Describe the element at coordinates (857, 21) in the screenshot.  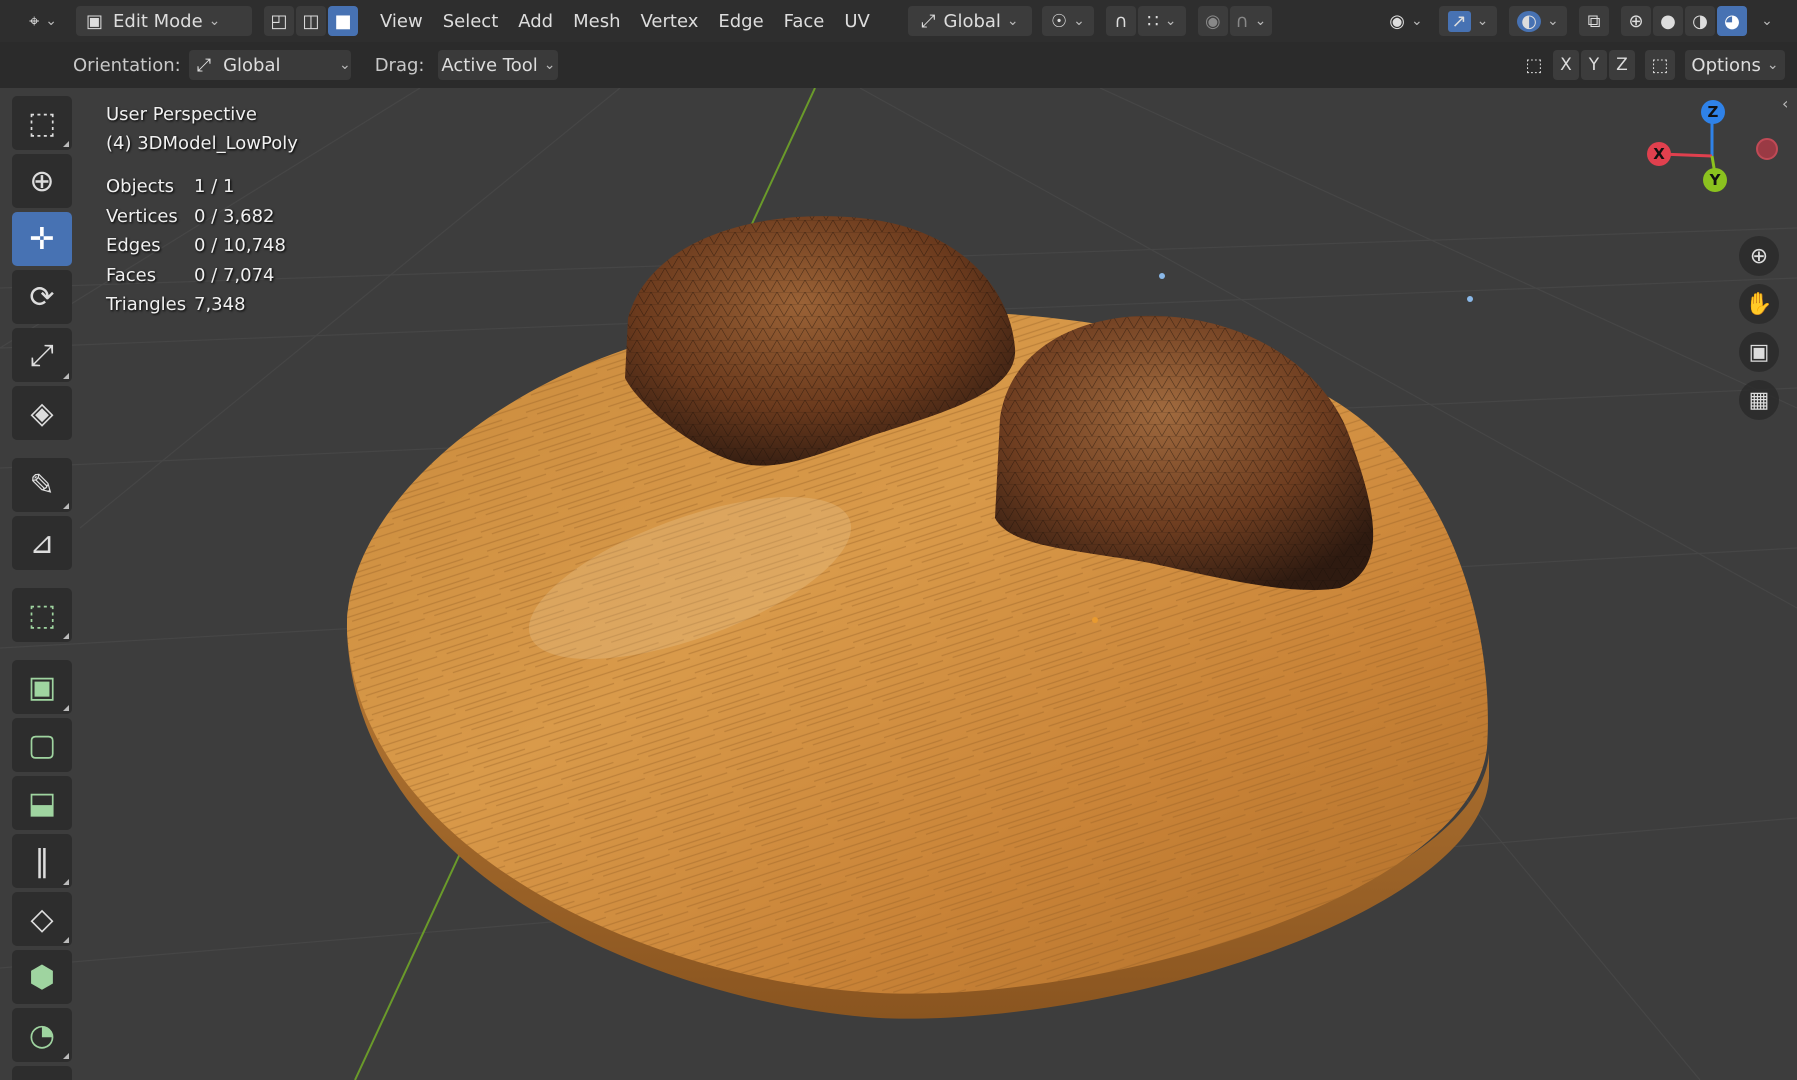
I see `menu-uv: UV` at that location.